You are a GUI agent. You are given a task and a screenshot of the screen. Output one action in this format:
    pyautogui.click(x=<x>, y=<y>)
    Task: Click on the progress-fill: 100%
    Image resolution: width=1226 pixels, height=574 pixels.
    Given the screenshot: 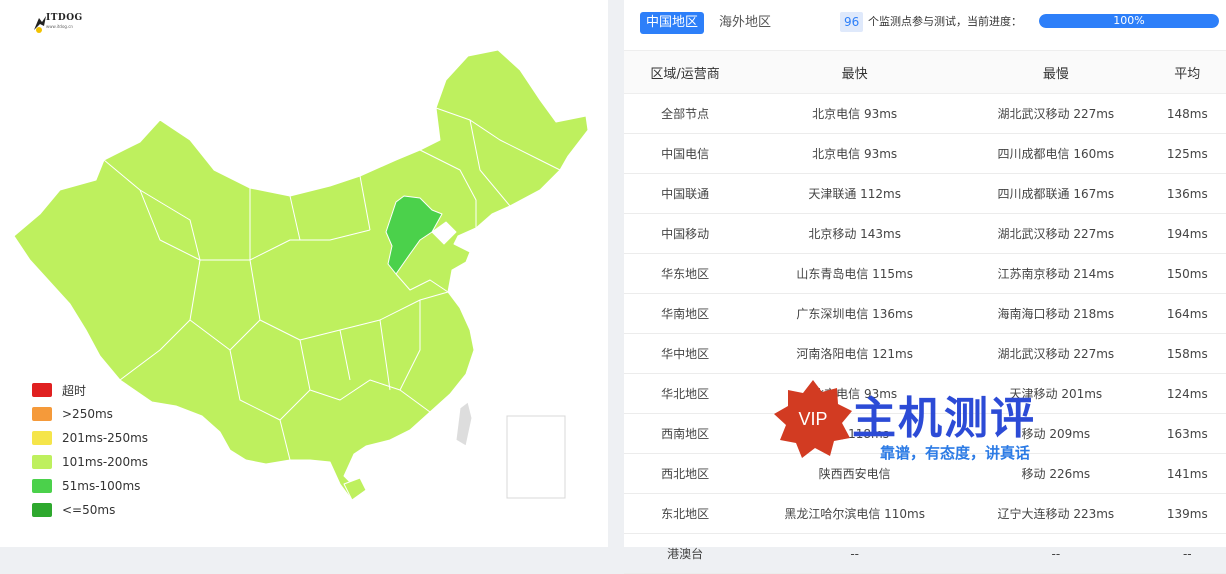 What is the action you would take?
    pyautogui.click(x=1129, y=21)
    